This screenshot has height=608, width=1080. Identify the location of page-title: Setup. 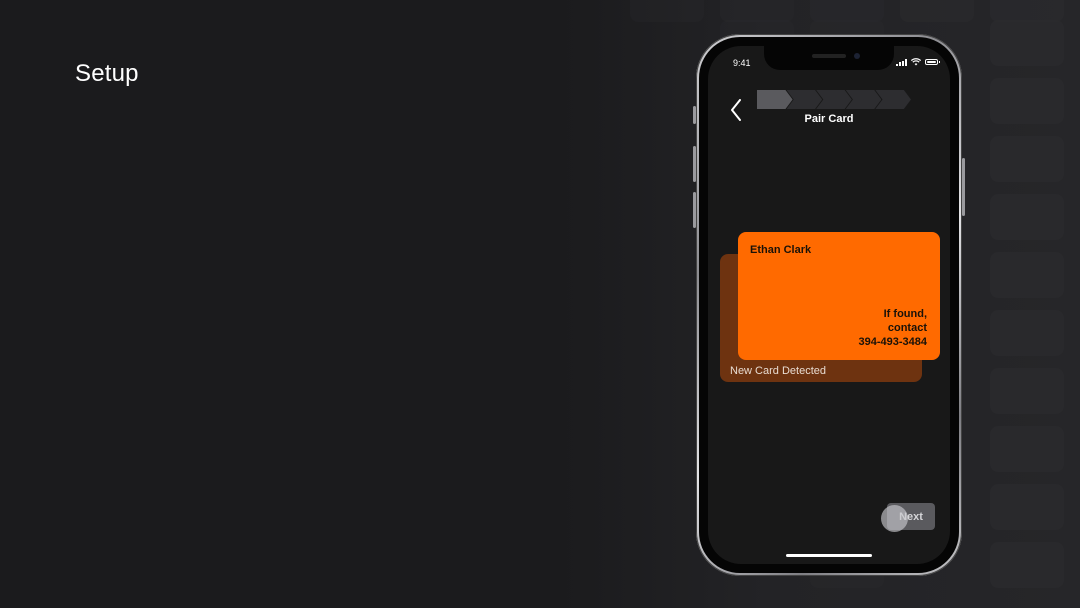
(107, 73).